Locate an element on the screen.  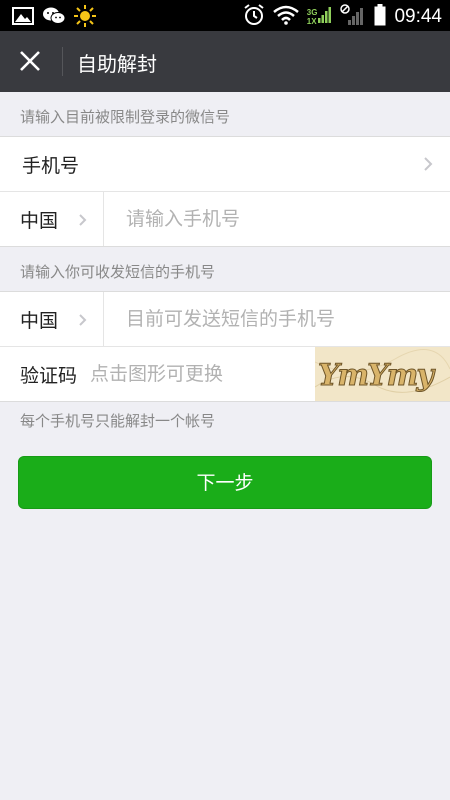
title-bar: 自助解封 is located at coordinates (225, 61).